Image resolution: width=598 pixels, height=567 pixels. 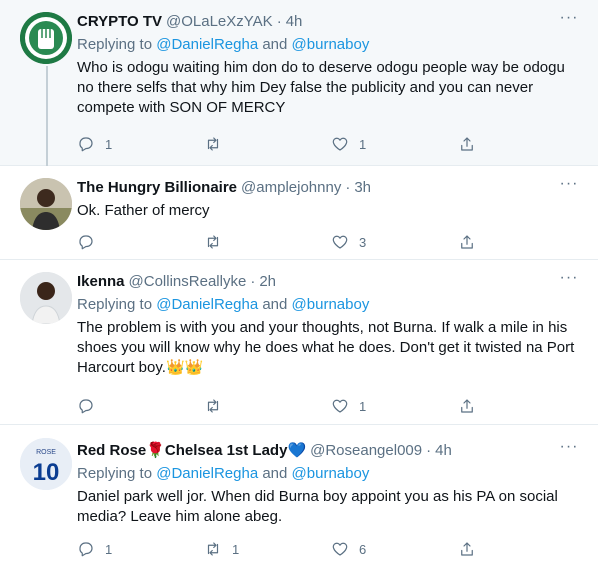 I want to click on retweet-button: 1, so click(x=267, y=549).